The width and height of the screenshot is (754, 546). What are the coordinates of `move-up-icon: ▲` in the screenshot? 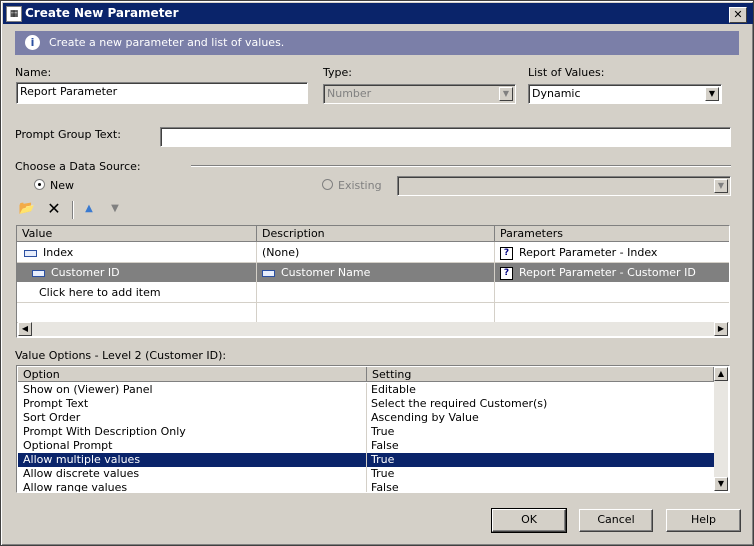 It's located at (89, 209).